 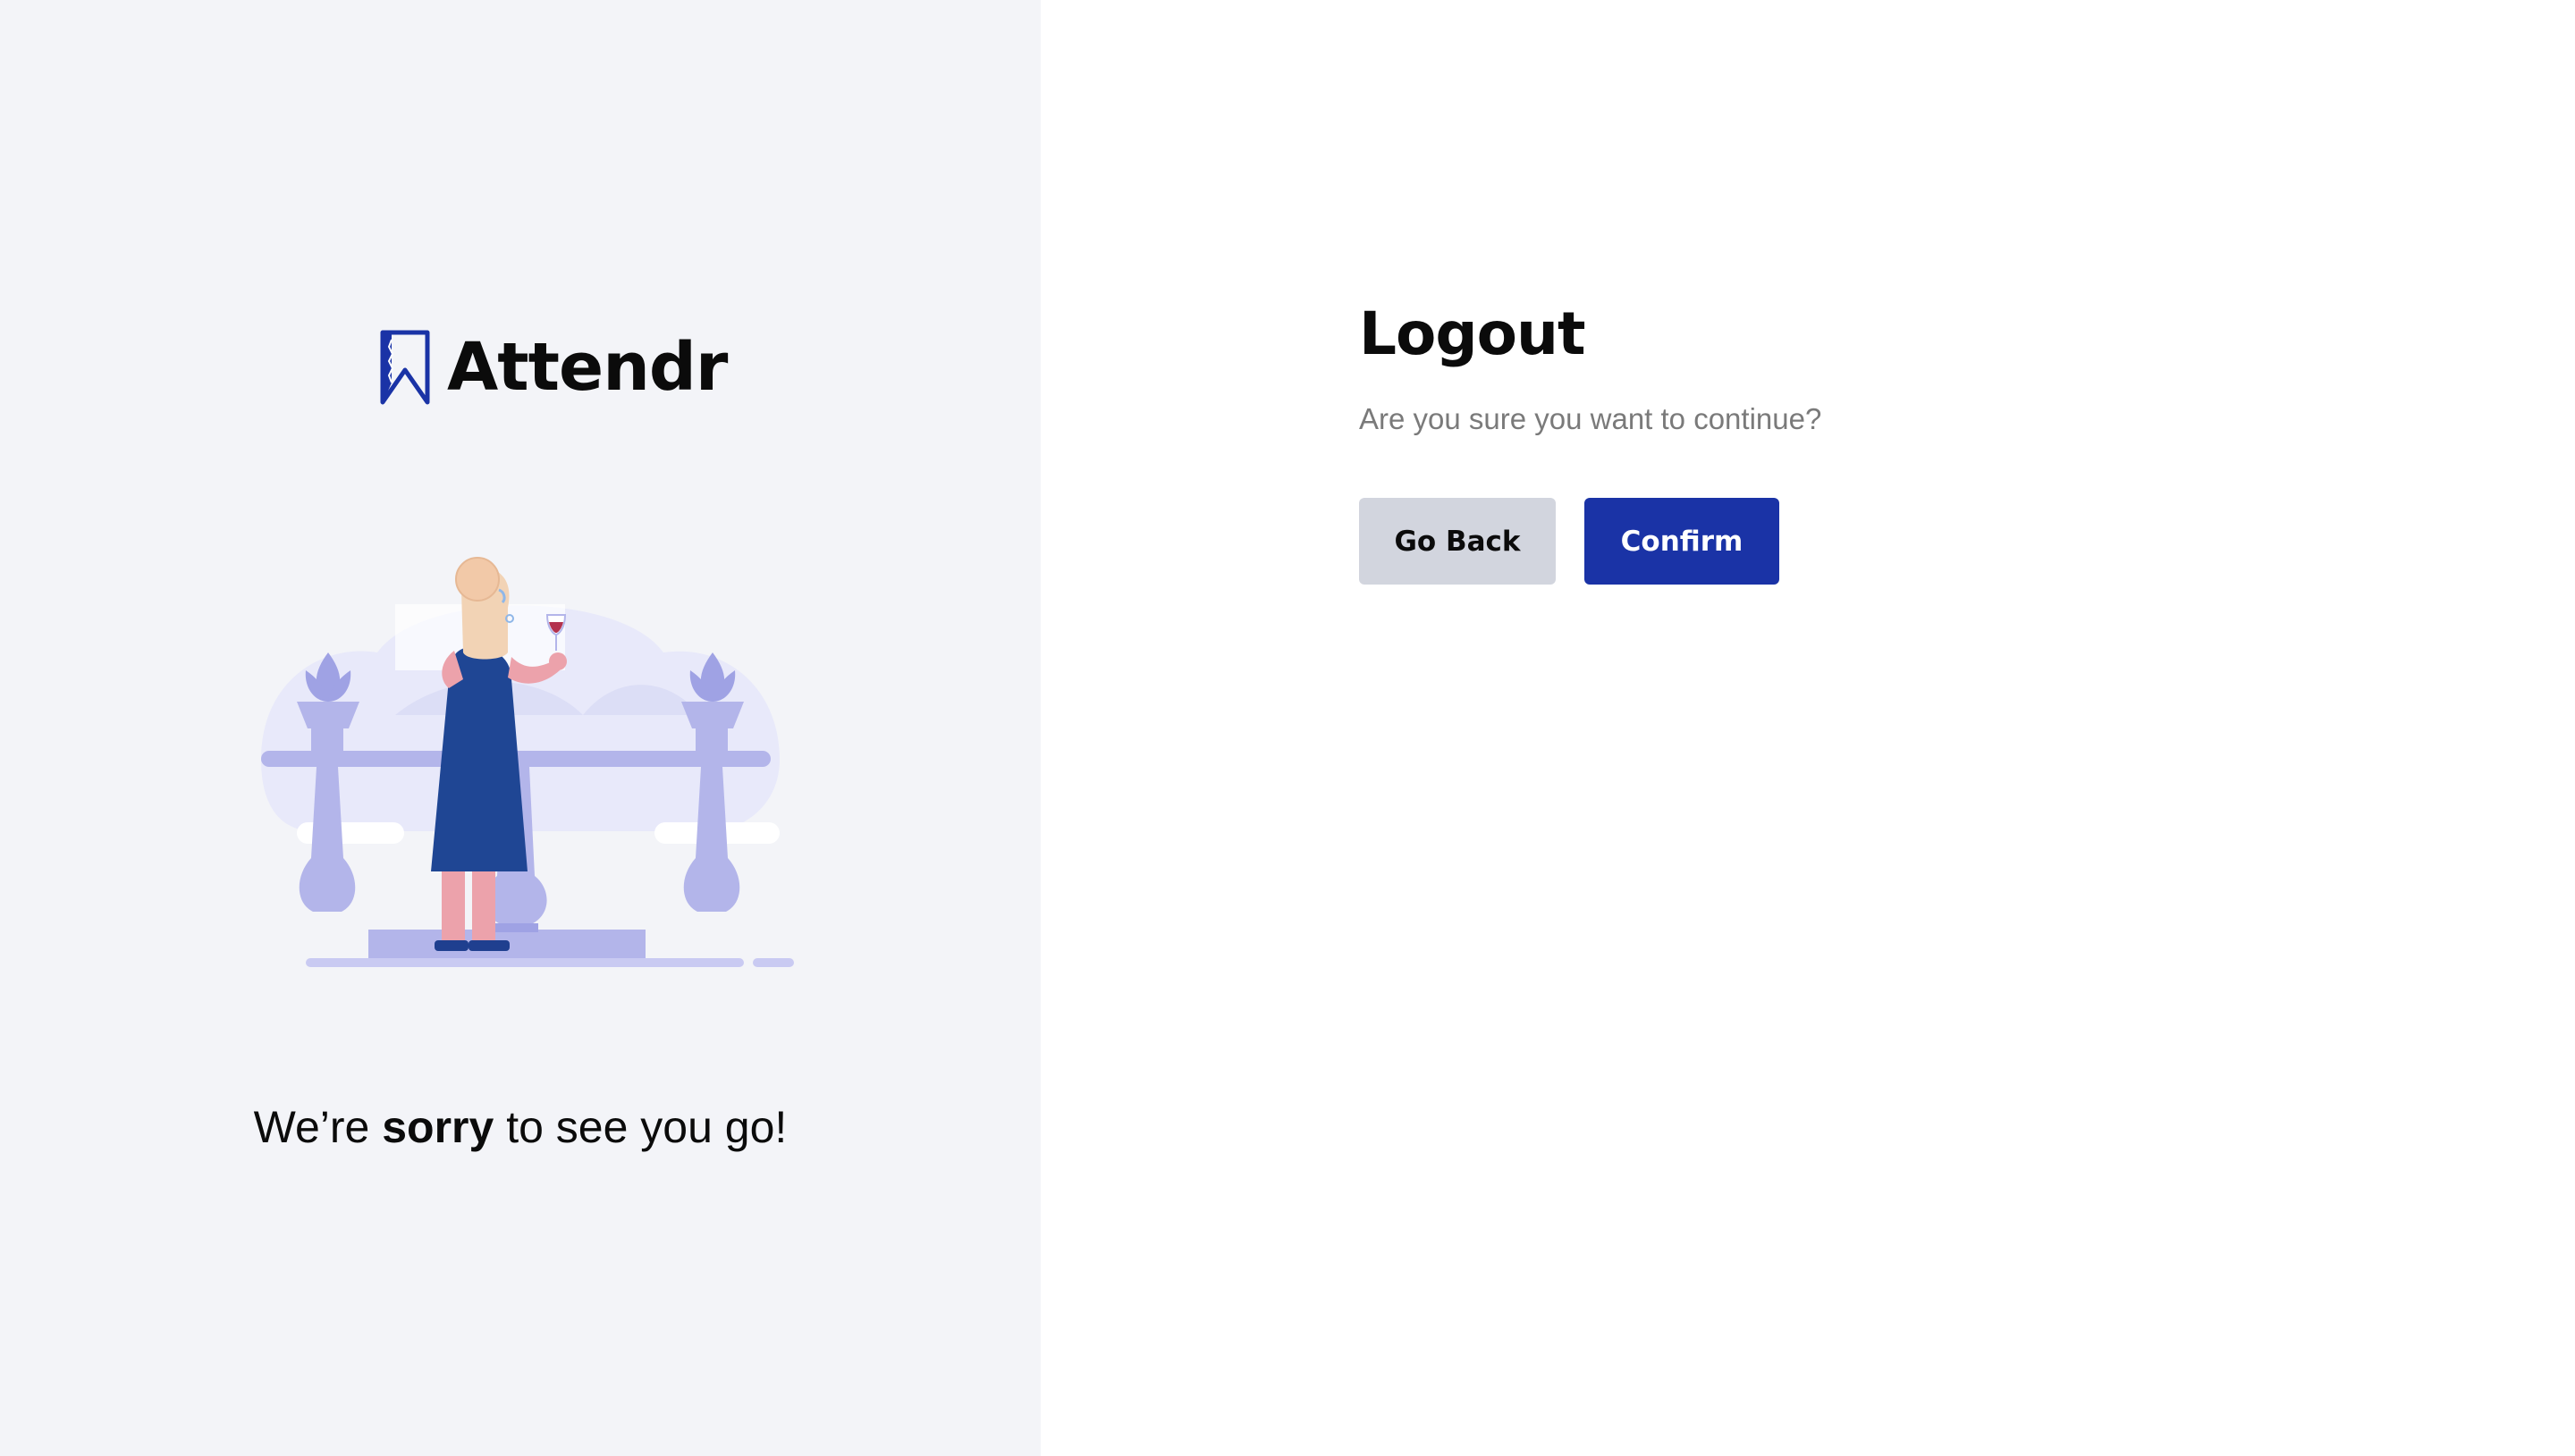 What do you see at coordinates (405, 368) in the screenshot?
I see `bookmark-icon` at bounding box center [405, 368].